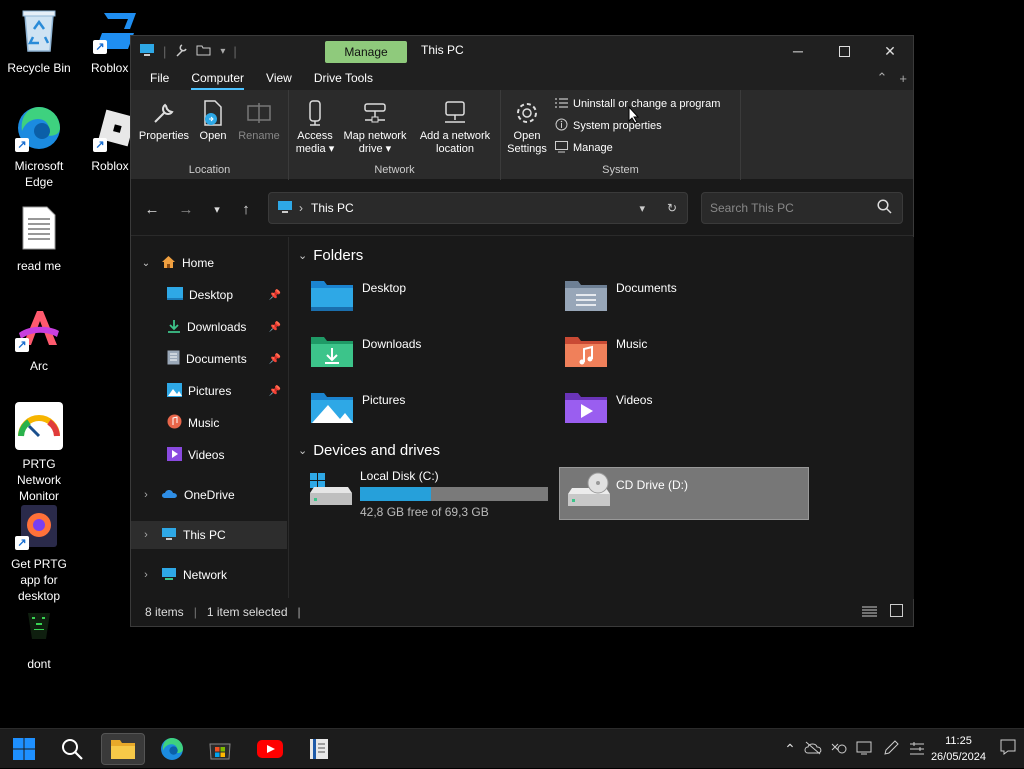  Describe the element at coordinates (39, 553) in the screenshot. I see `desktop-icon-get-prtg-app: ↗ Get PRTG app for desktop` at that location.